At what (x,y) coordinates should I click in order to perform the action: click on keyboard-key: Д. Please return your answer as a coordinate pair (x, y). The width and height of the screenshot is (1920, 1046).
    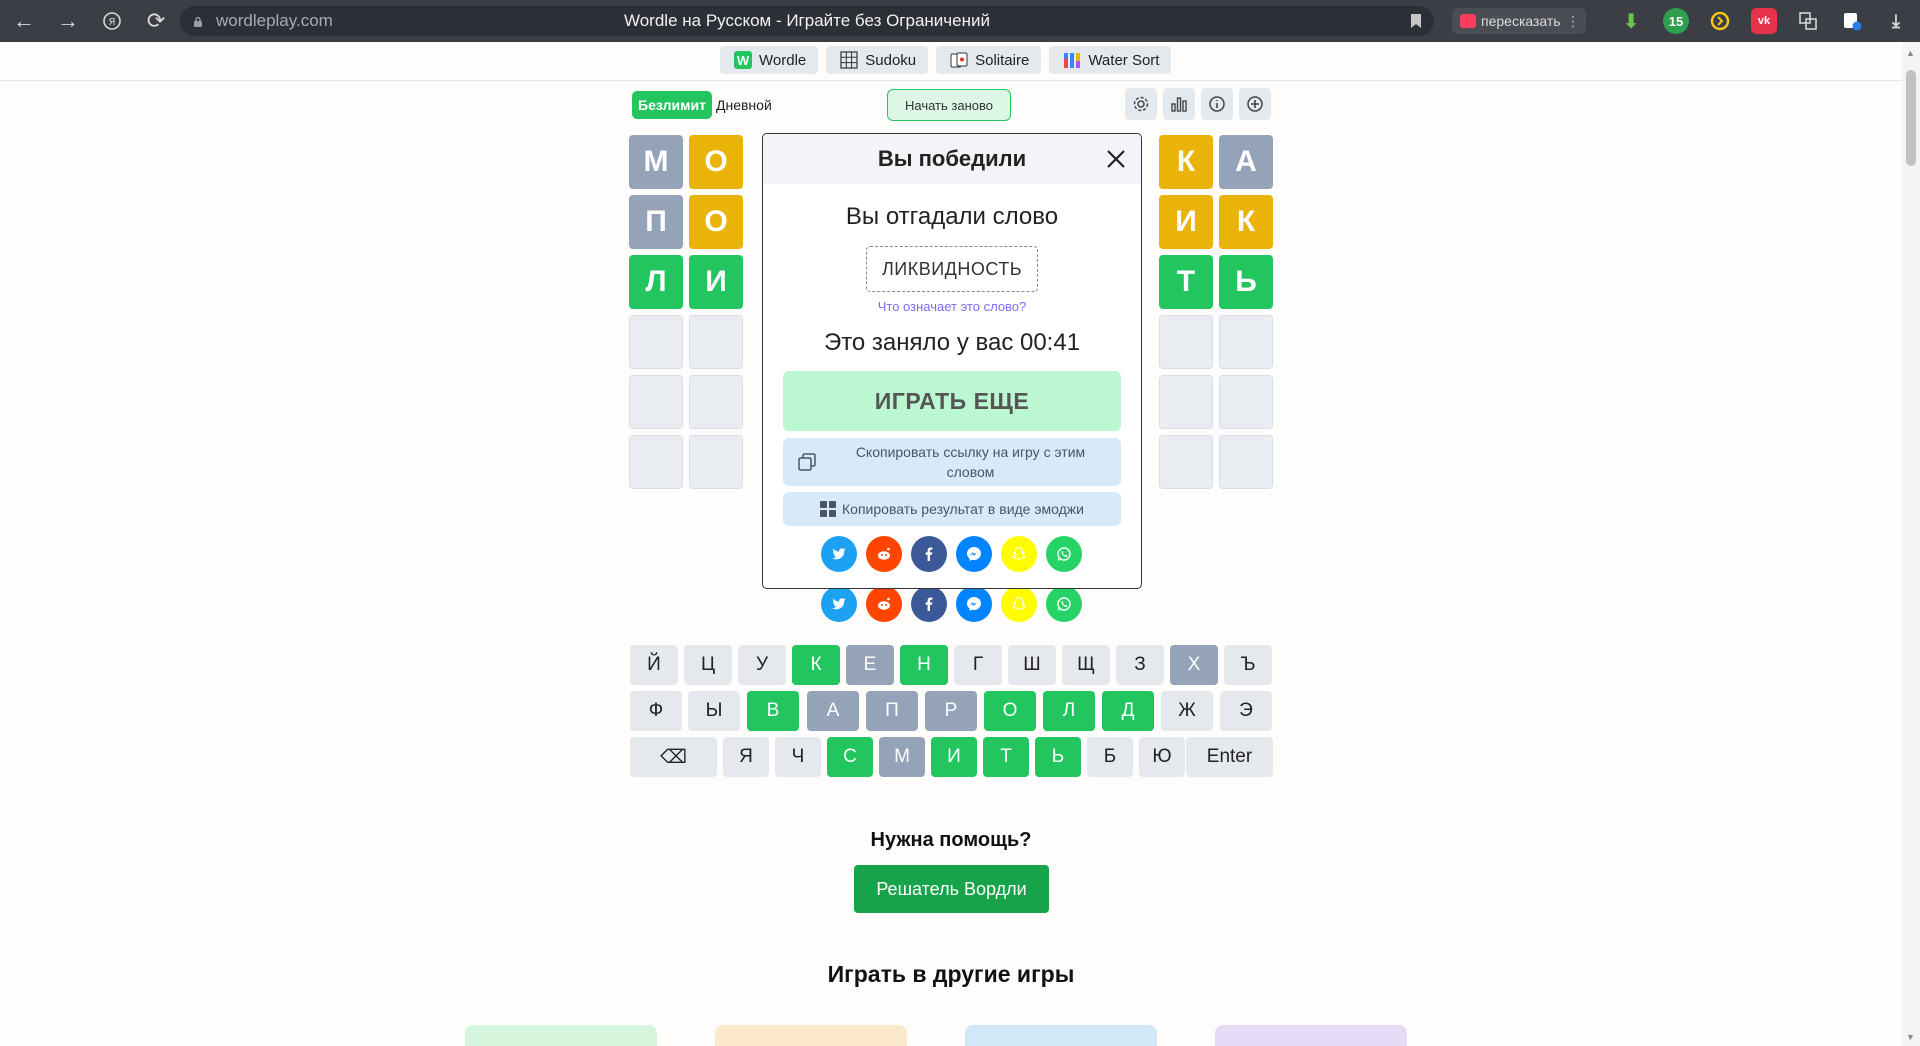
    Looking at the image, I should click on (1128, 711).